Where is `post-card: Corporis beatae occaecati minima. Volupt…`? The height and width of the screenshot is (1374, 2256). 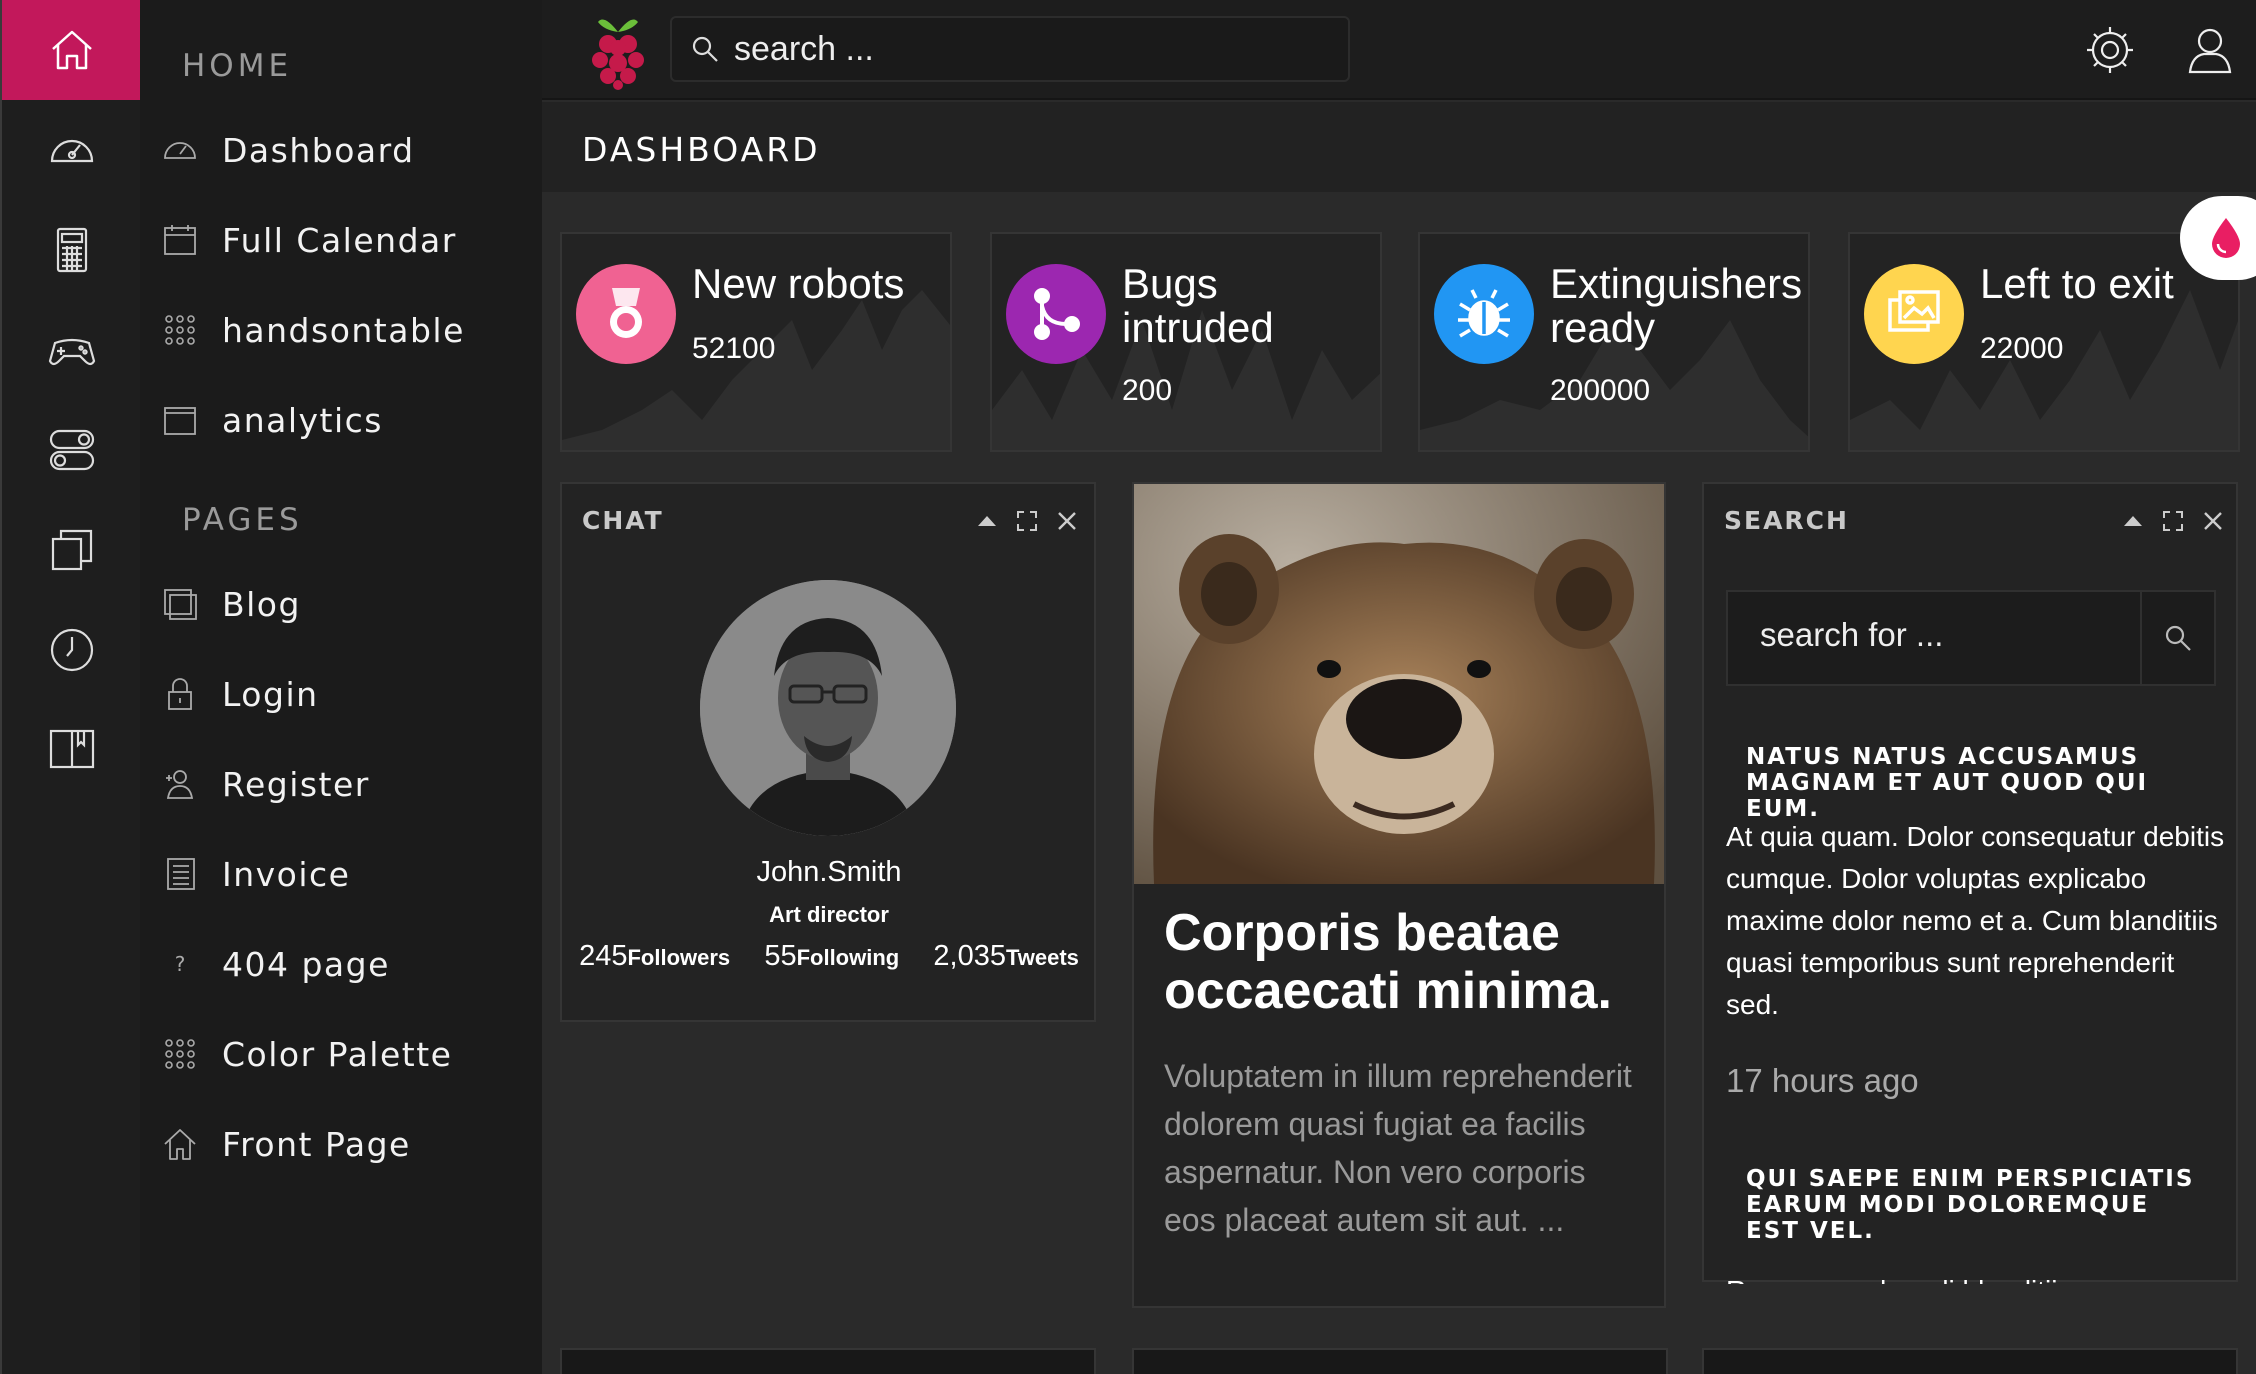 post-card: Corporis beatae occaecati minima. Volupt… is located at coordinates (1399, 895).